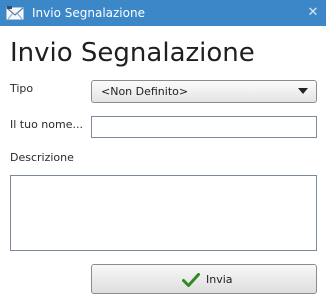  Describe the element at coordinates (191, 280) in the screenshot. I see `checkmark-icon` at that location.